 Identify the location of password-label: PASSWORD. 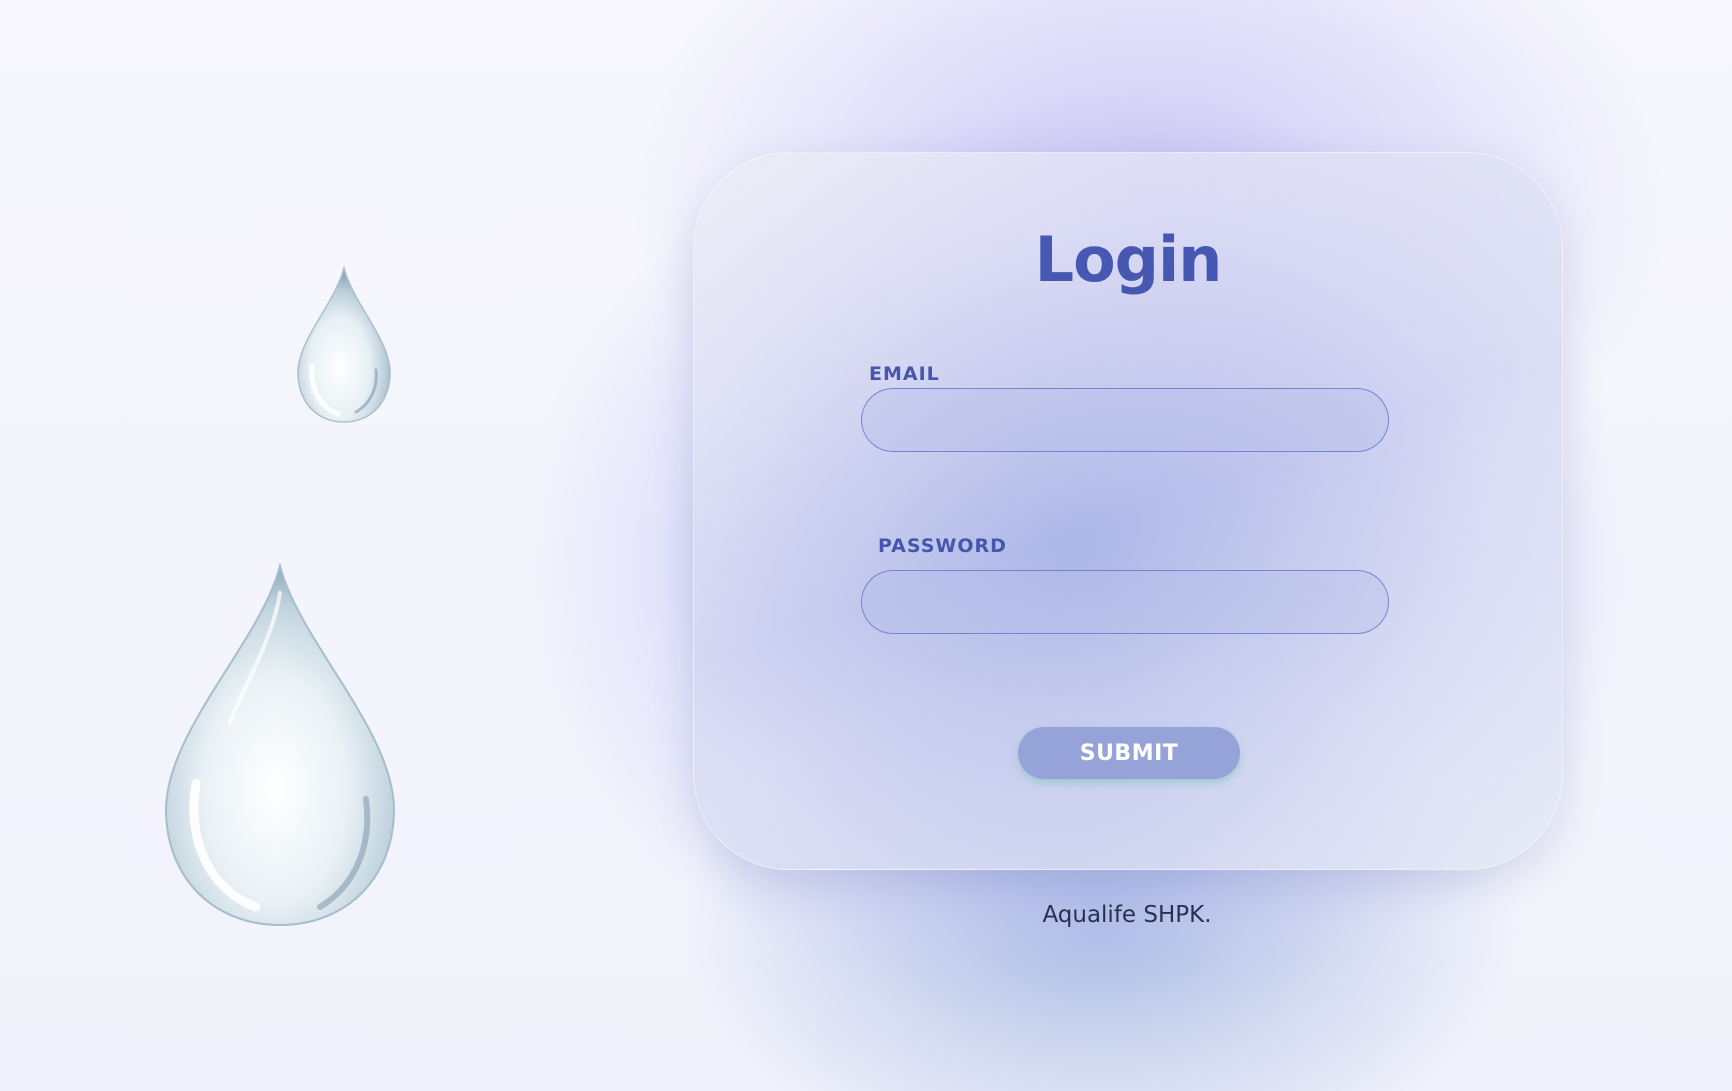
(942, 546).